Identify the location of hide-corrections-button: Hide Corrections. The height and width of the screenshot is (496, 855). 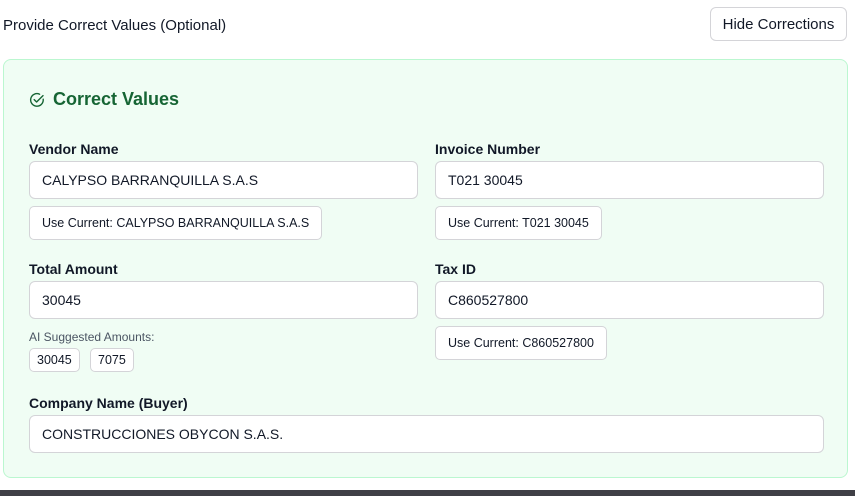
(778, 24).